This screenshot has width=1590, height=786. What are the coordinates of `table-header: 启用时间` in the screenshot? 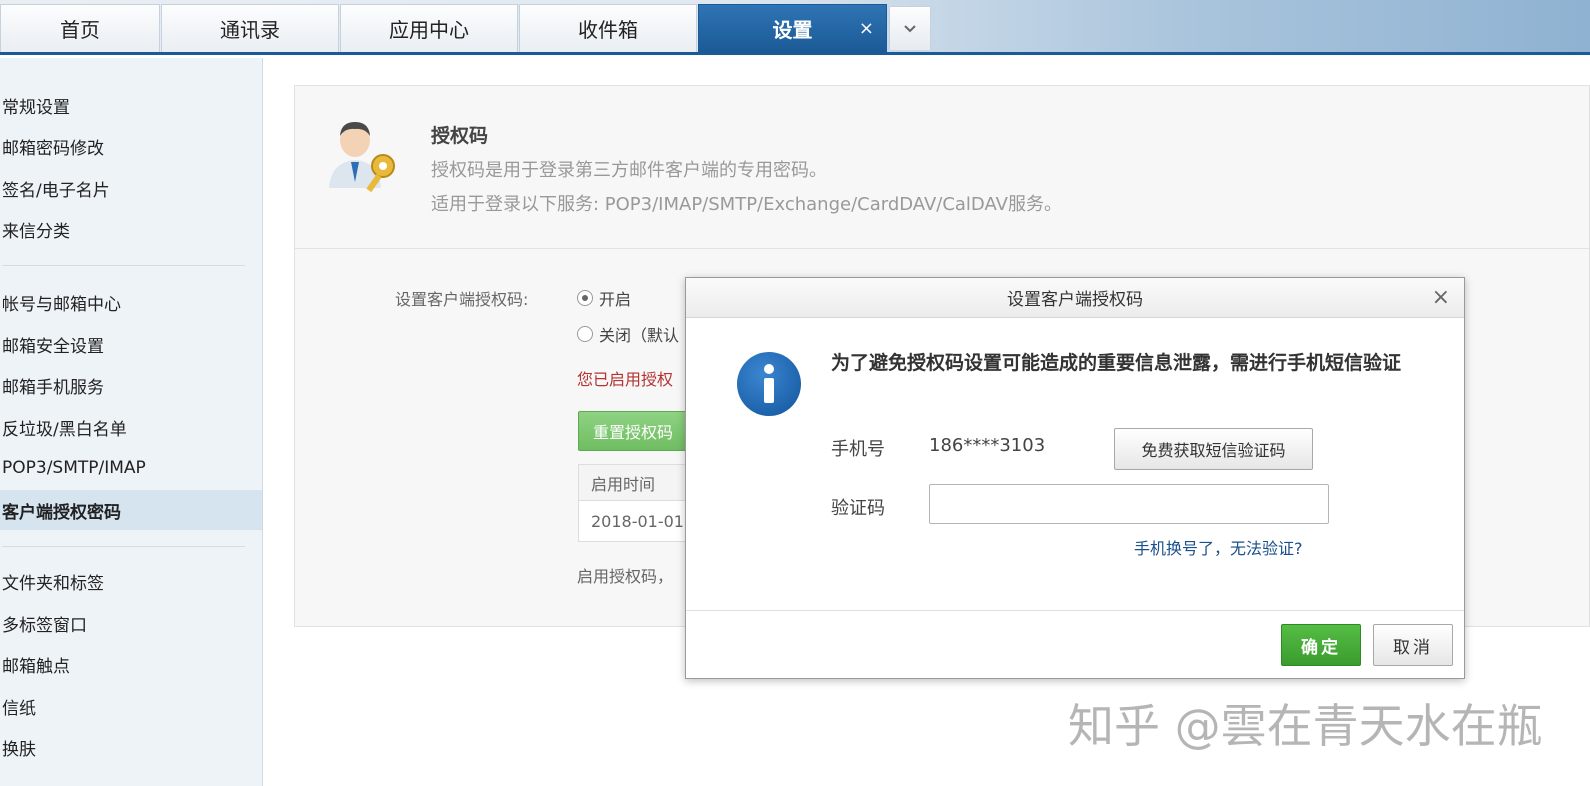 It's located at (638, 483).